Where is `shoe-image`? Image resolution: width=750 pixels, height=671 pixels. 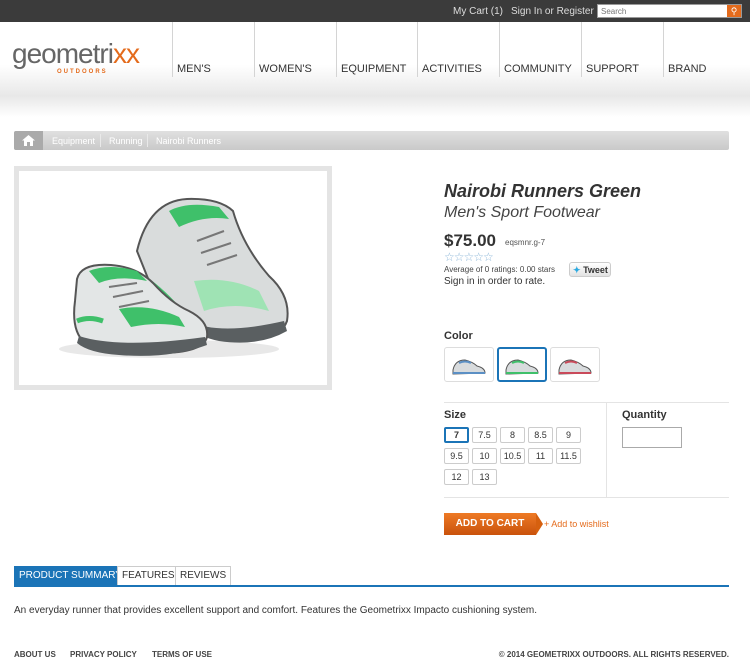 shoe-image is located at coordinates (174, 277).